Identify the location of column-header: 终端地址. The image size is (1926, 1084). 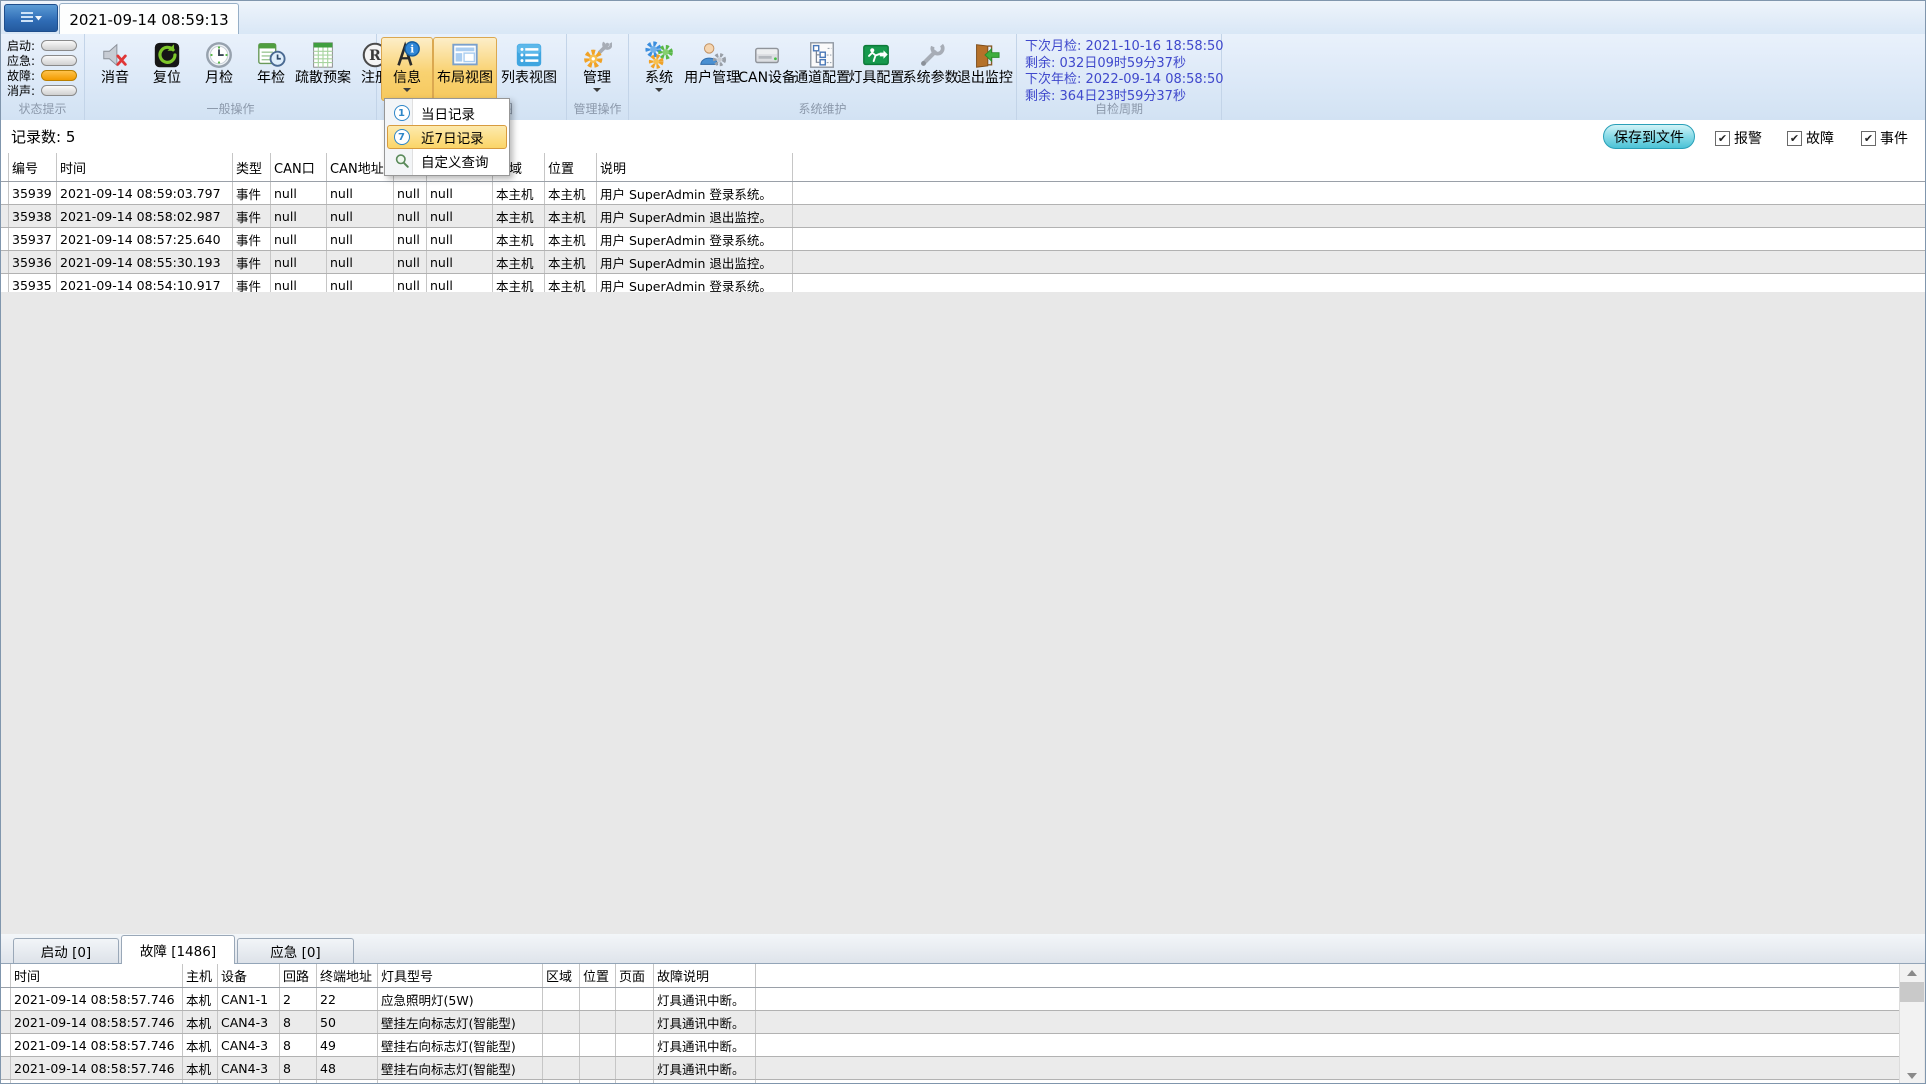
(347, 975).